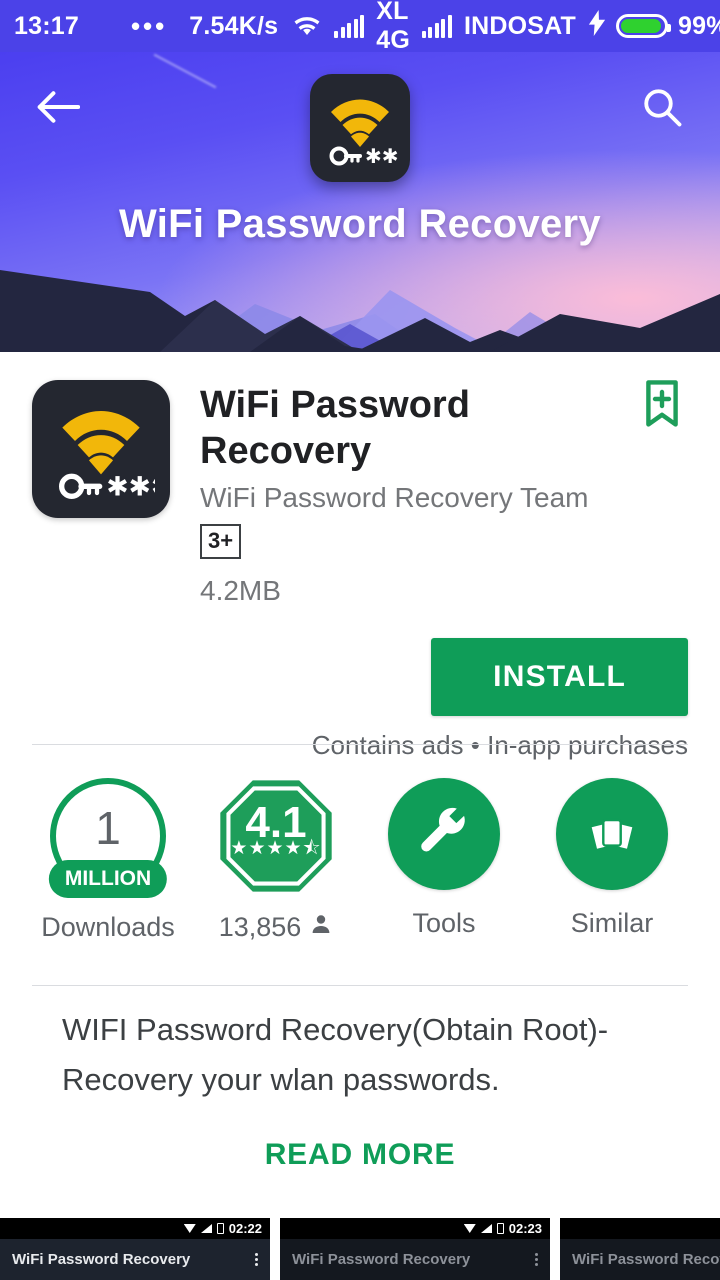  What do you see at coordinates (444, 834) in the screenshot?
I see `wrench-icon` at bounding box center [444, 834].